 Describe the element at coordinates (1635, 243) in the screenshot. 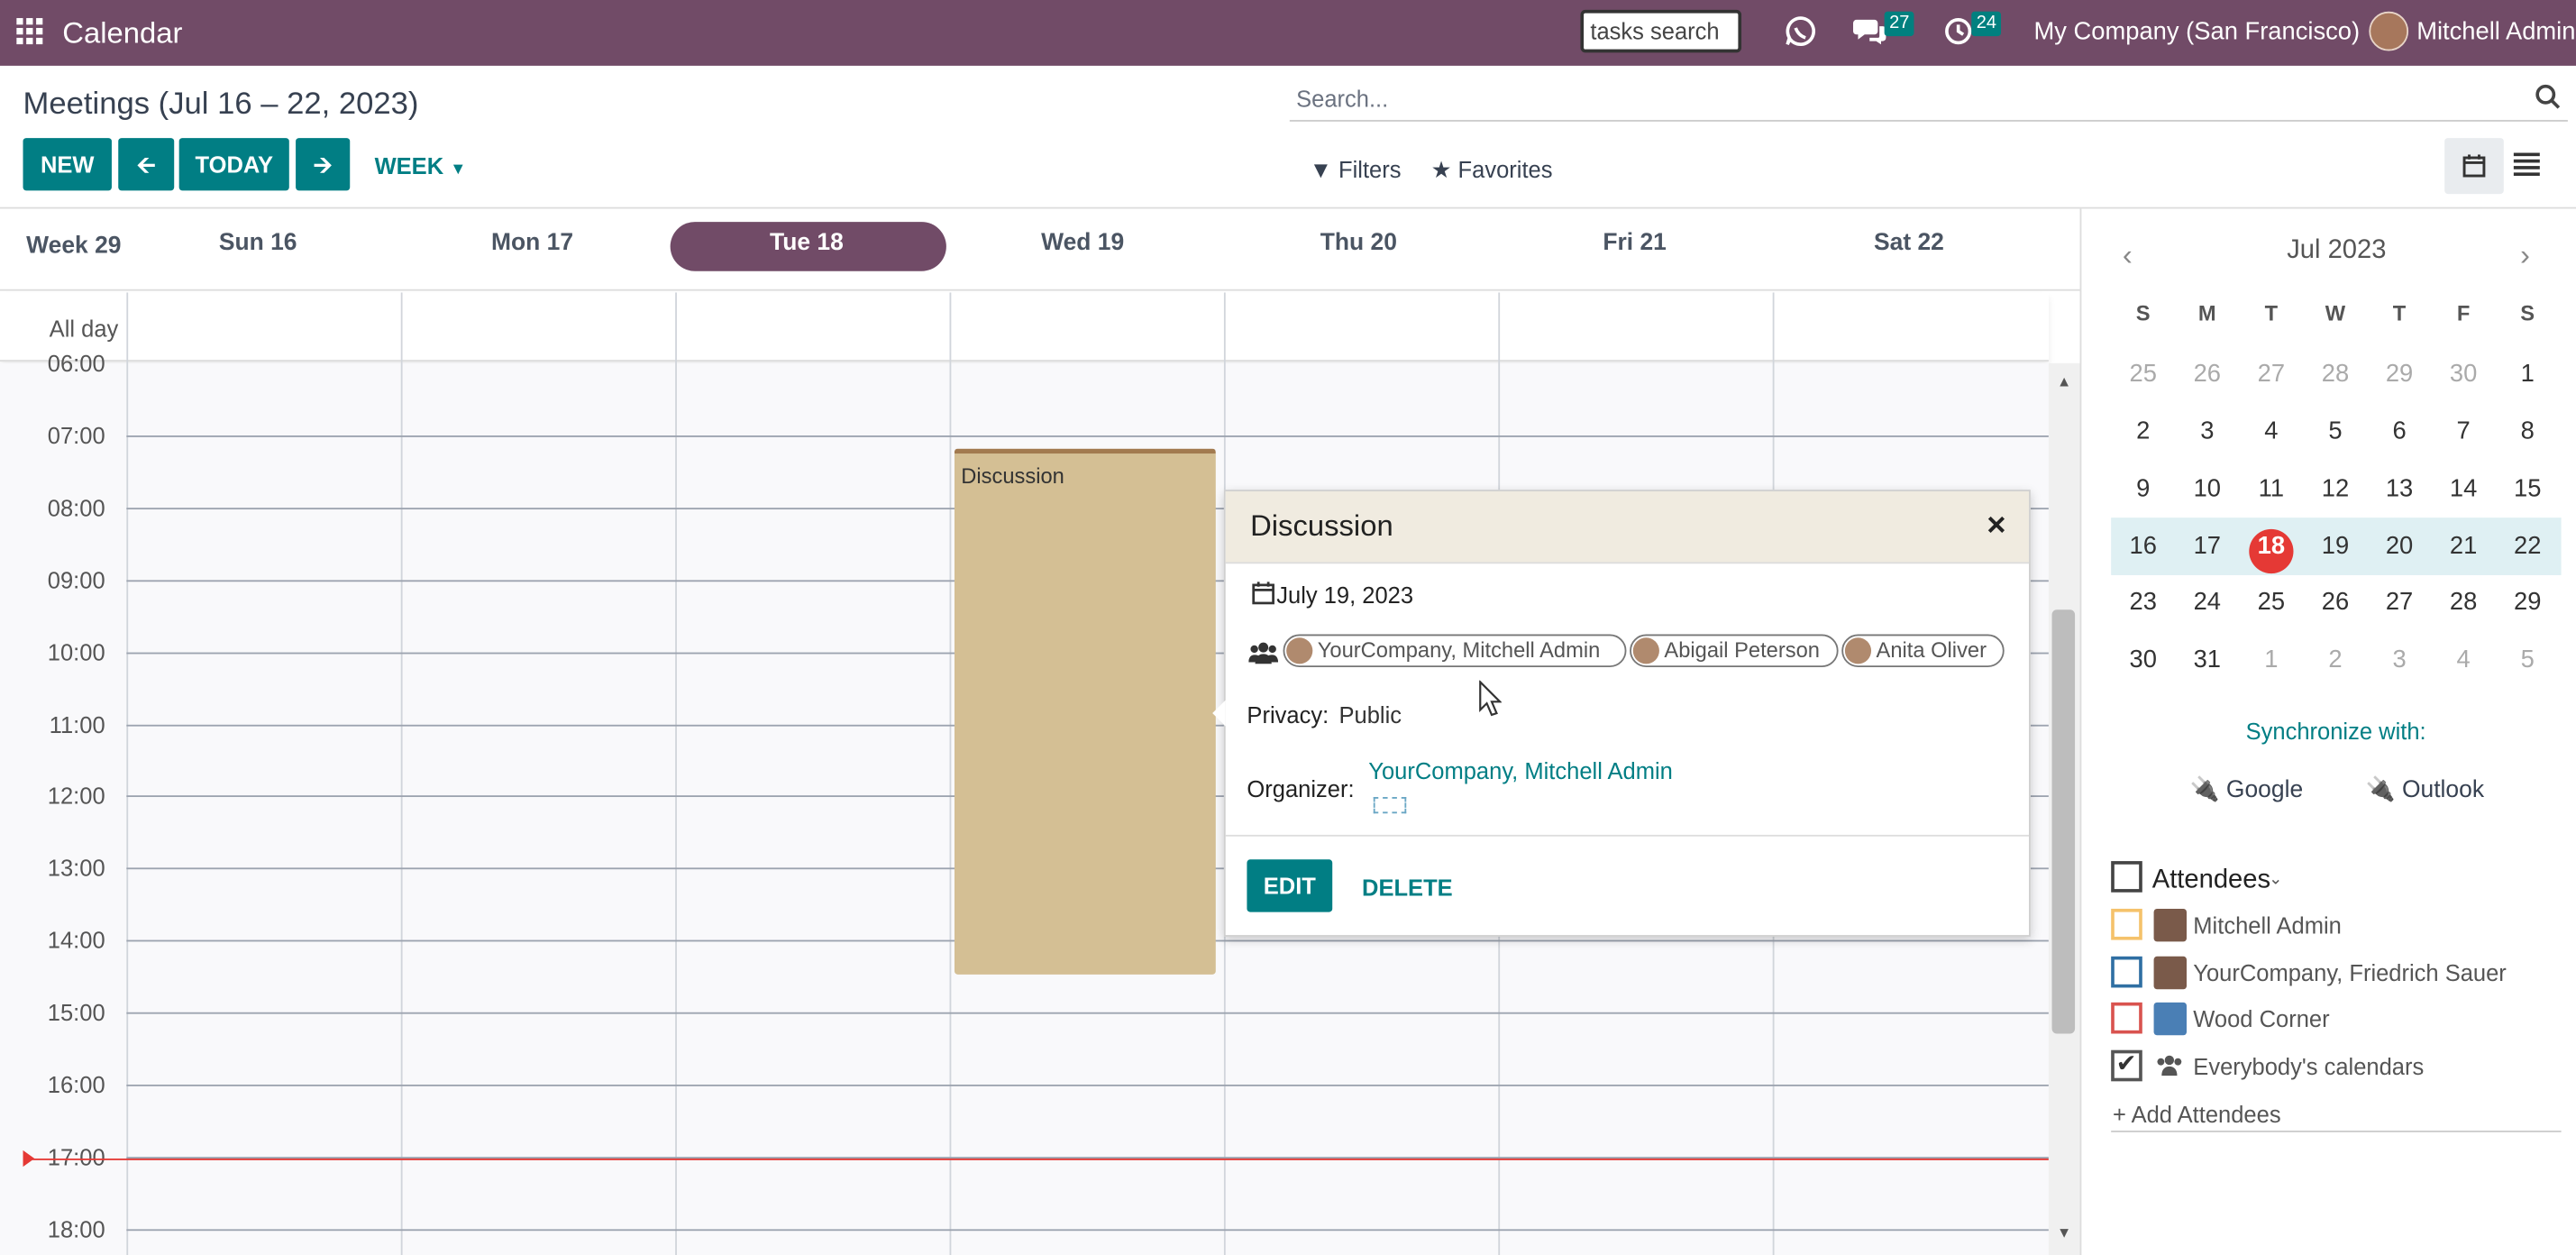

I see `day-header-5: Fri 21` at that location.